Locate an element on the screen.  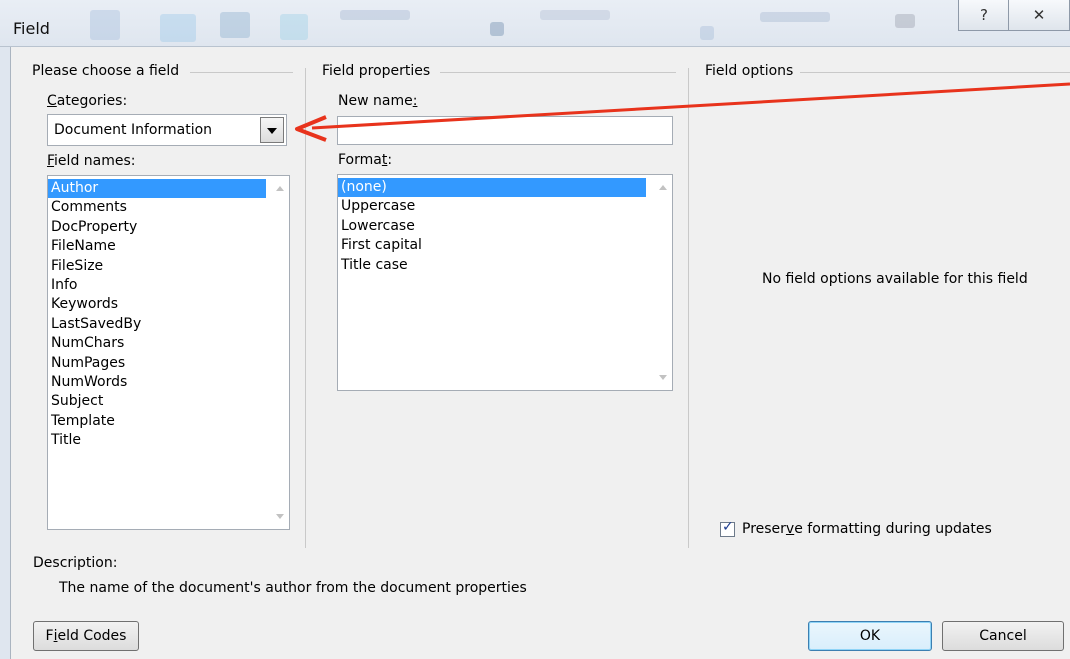
annotation-arrow is located at coordinates (682, 112).